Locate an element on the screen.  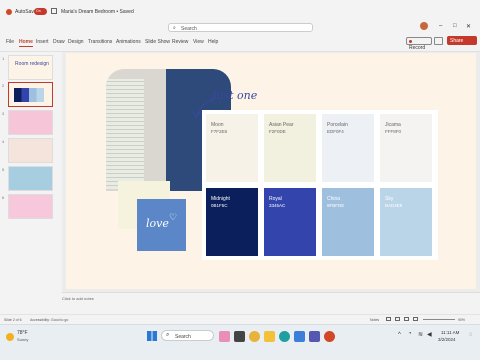
slide-sorter-icon is located at coordinates (397, 319).